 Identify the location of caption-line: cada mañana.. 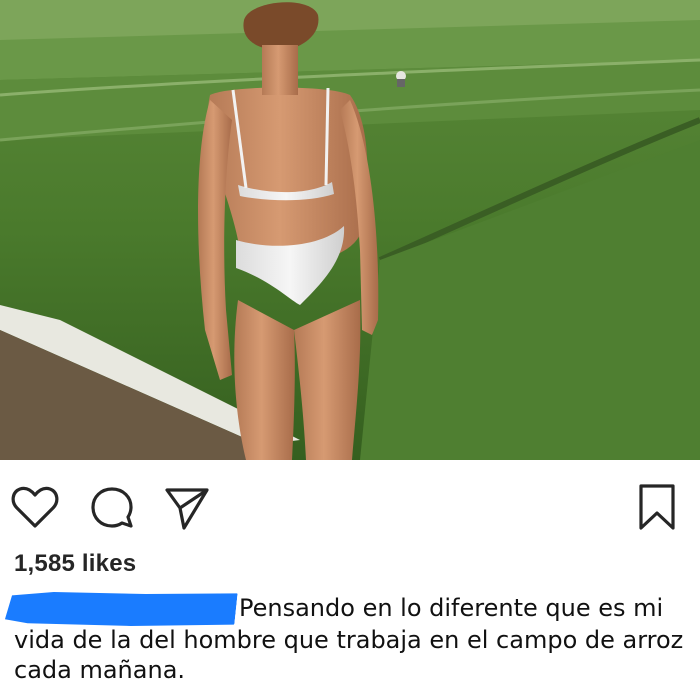
(100, 670).